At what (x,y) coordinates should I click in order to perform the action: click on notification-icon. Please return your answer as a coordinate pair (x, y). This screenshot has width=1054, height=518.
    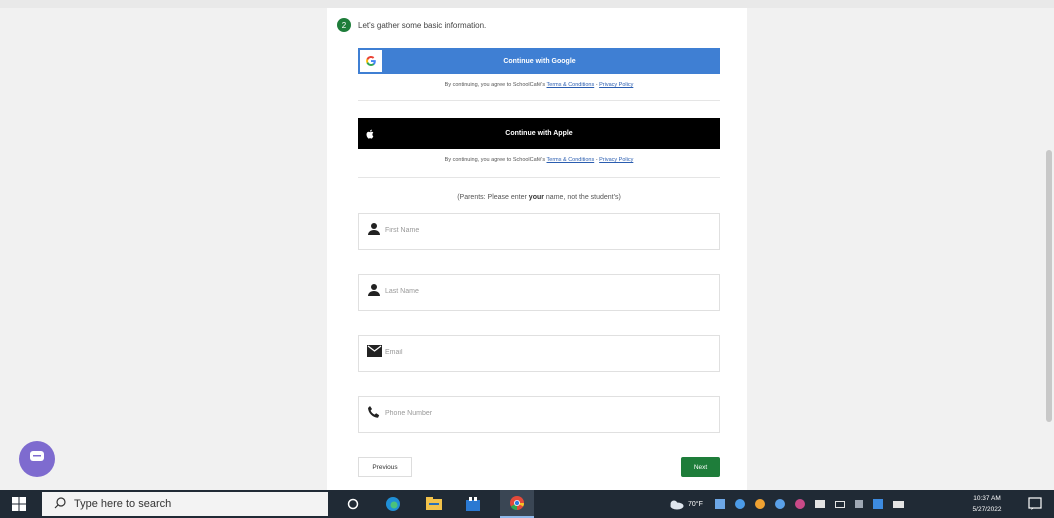
    Looking at the image, I should click on (1035, 504).